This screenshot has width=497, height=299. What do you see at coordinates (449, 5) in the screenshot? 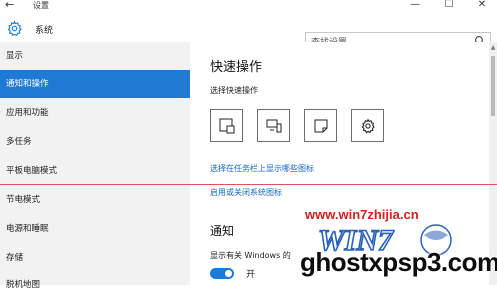
I see `maximize-button: ☐` at bounding box center [449, 5].